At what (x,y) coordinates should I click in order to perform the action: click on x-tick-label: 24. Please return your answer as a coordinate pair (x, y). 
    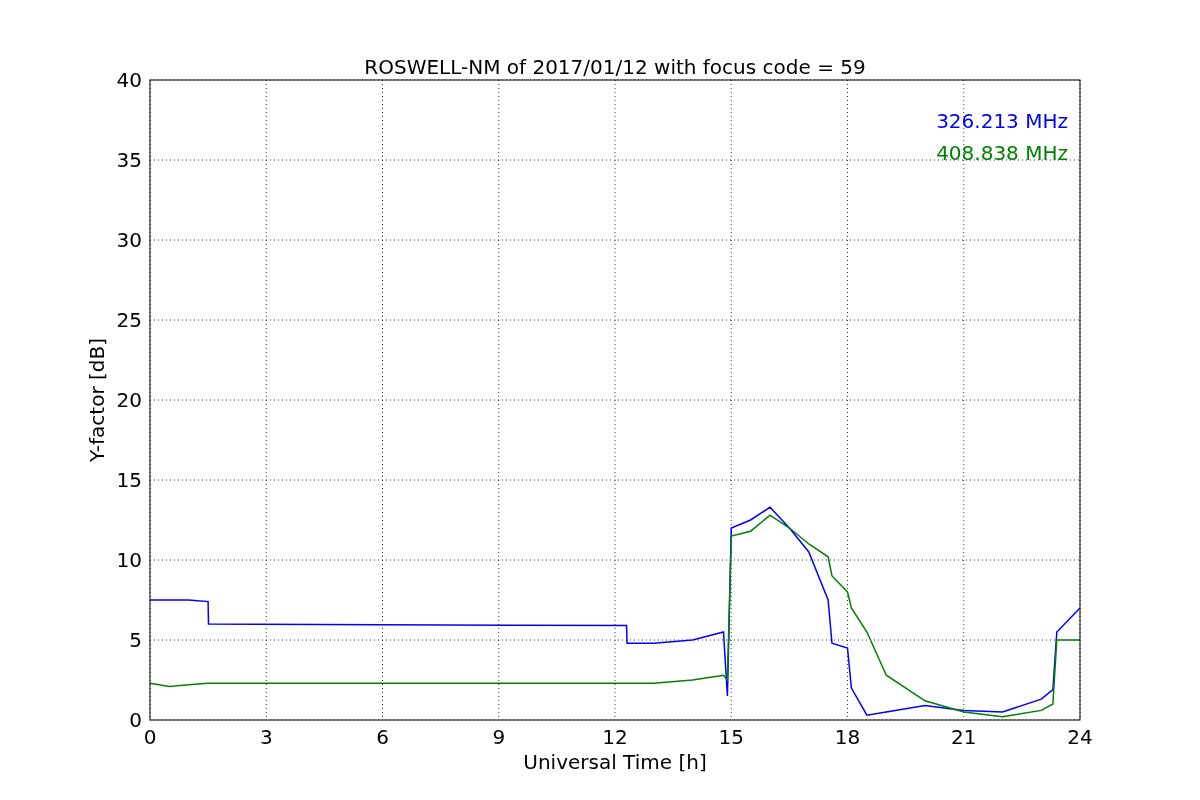
    Looking at the image, I should click on (1080, 737).